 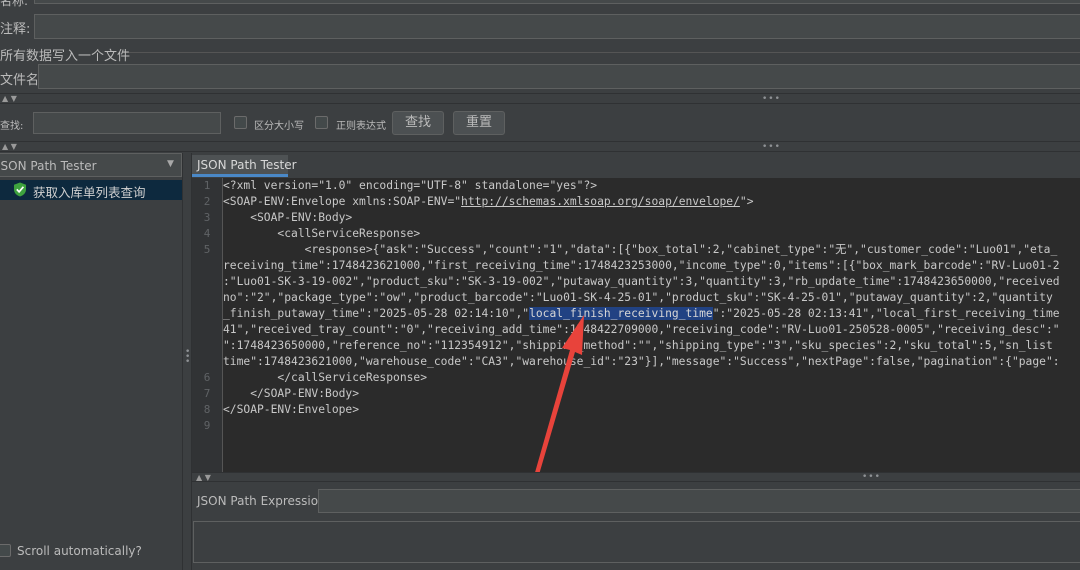 I want to click on collapse-arrows-2: ▲ ▼, so click(x=9, y=147).